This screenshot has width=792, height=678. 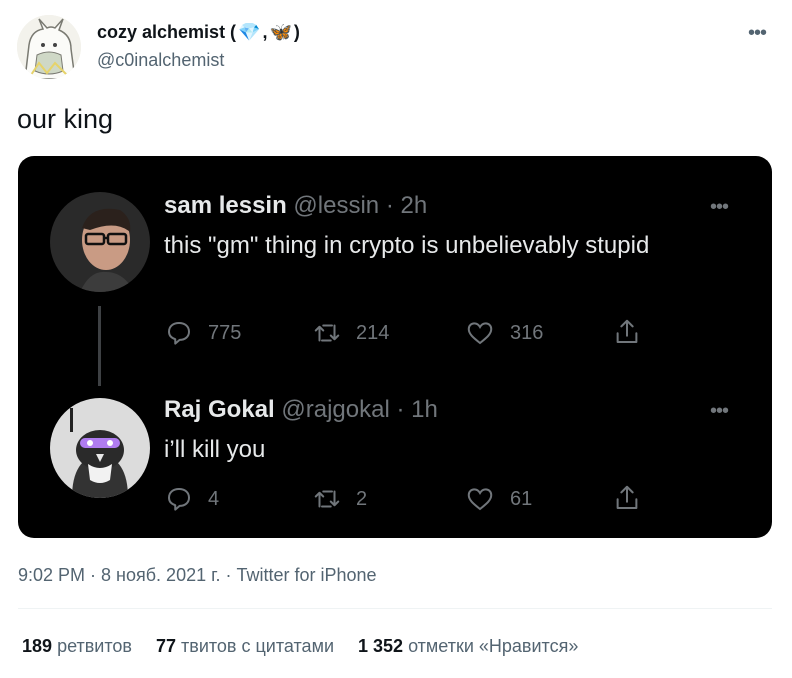 What do you see at coordinates (49, 47) in the screenshot?
I see `author-avatar` at bounding box center [49, 47].